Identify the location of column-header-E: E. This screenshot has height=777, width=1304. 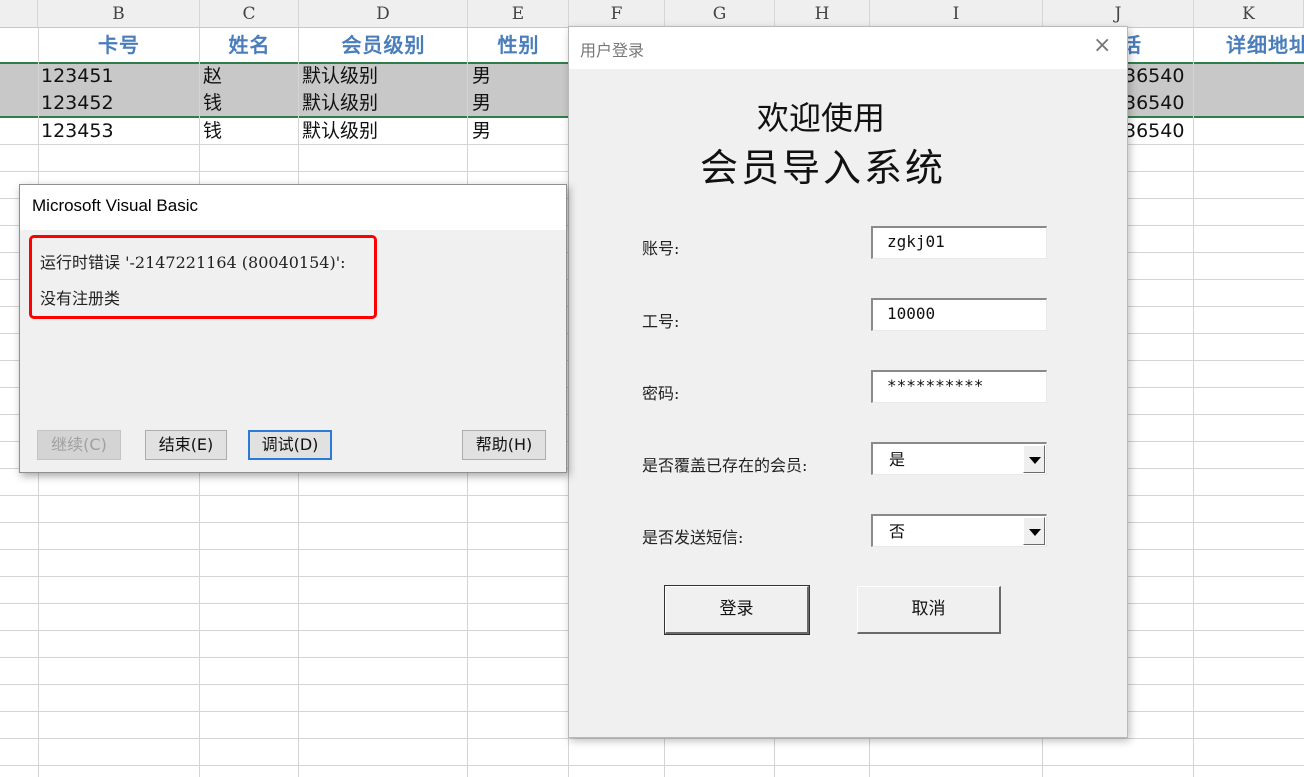
(518, 14).